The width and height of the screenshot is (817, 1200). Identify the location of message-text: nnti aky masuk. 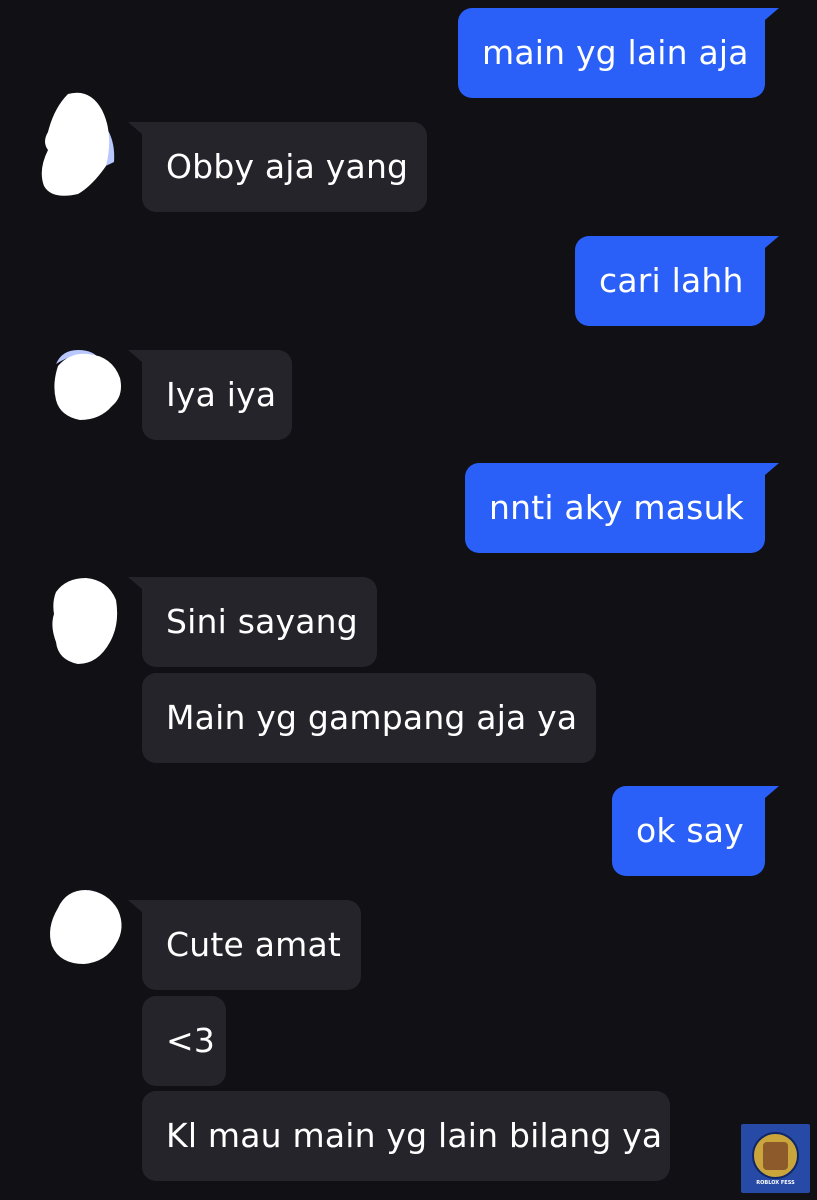
(616, 507).